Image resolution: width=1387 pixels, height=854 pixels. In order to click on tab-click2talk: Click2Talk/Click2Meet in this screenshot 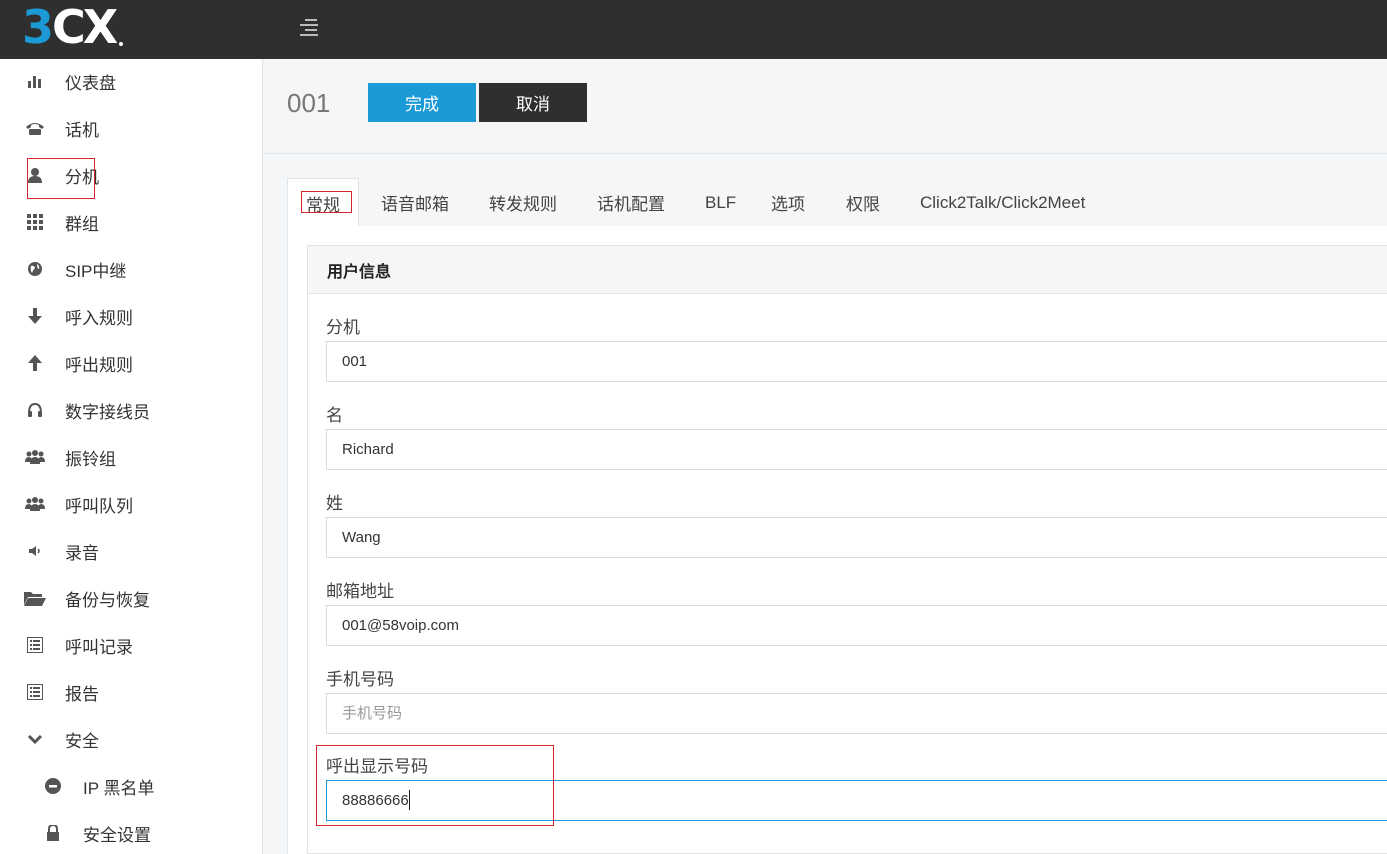, I will do `click(1002, 202)`.